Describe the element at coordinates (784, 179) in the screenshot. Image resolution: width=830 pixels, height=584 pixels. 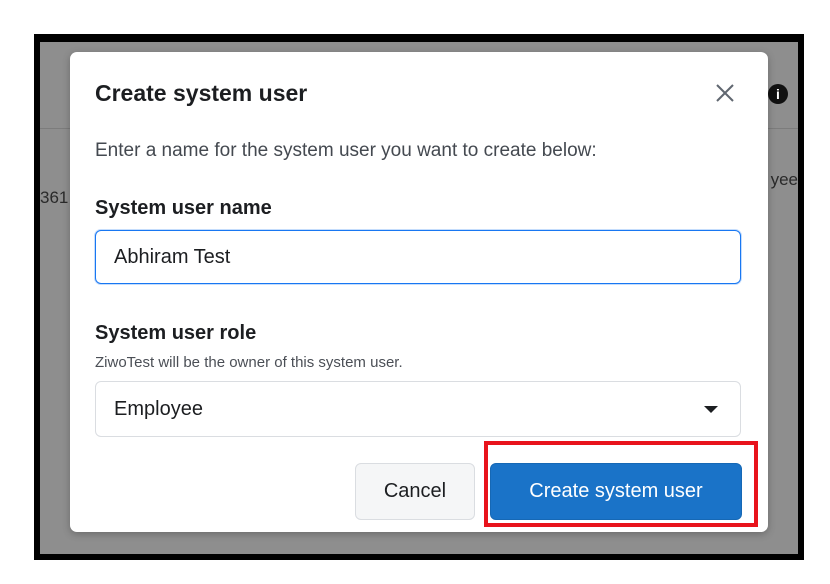
I see `background-text-right: yee` at that location.